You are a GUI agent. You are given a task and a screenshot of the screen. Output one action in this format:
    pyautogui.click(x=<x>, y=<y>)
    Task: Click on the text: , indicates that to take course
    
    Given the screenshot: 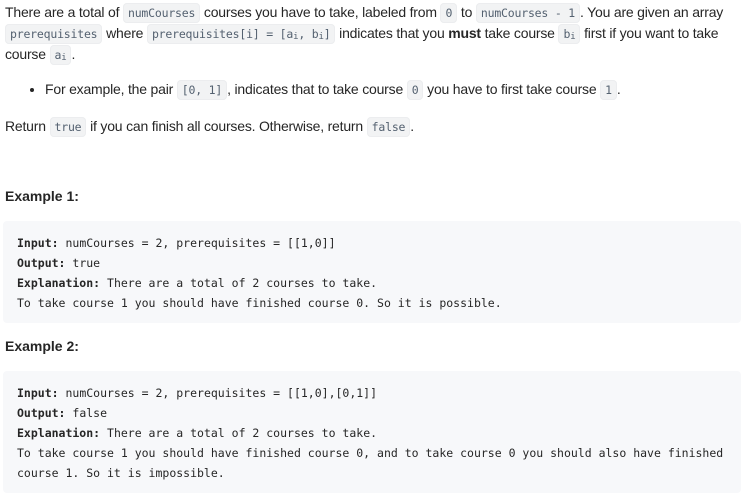 What is the action you would take?
    pyautogui.click(x=317, y=89)
    